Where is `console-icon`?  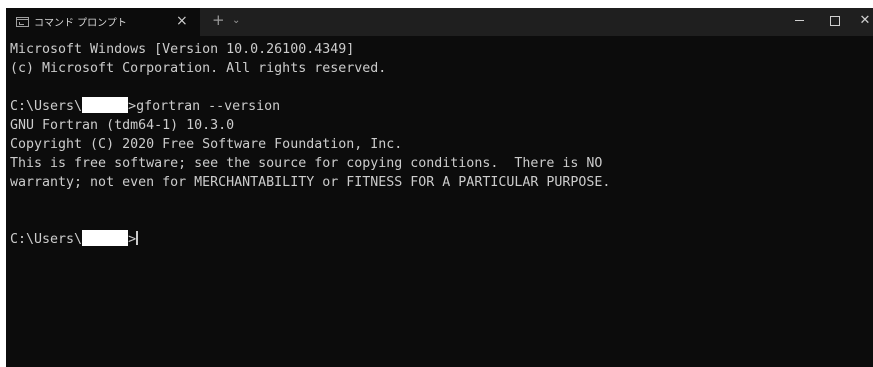 console-icon is located at coordinates (22, 22).